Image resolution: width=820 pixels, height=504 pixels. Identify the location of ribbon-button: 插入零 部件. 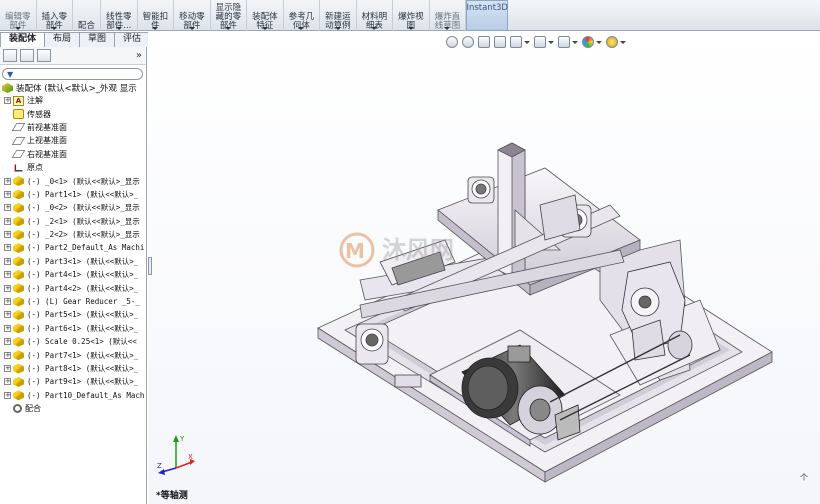
(55, 15).